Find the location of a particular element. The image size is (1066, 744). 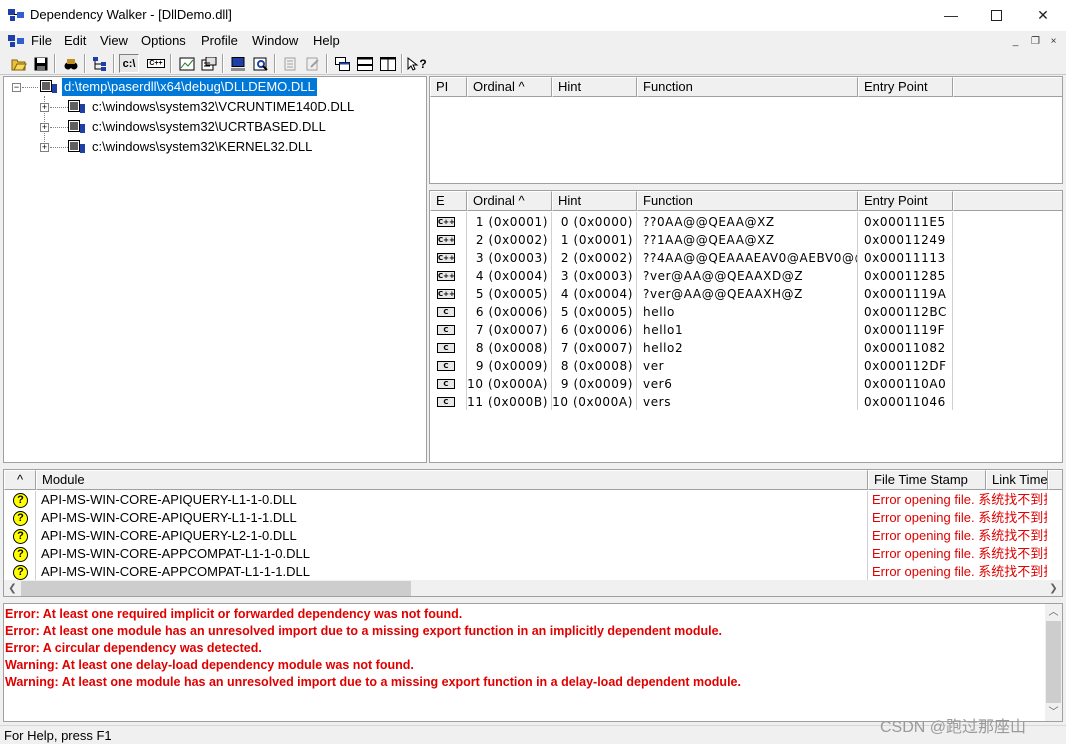

save-disk-icon is located at coordinates (41, 63).